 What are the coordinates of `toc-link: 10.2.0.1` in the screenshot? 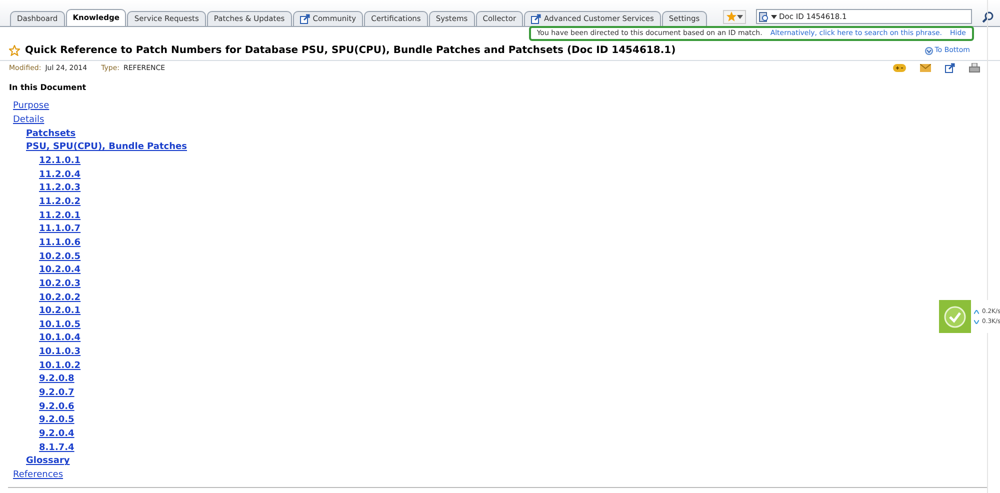 It's located at (60, 311).